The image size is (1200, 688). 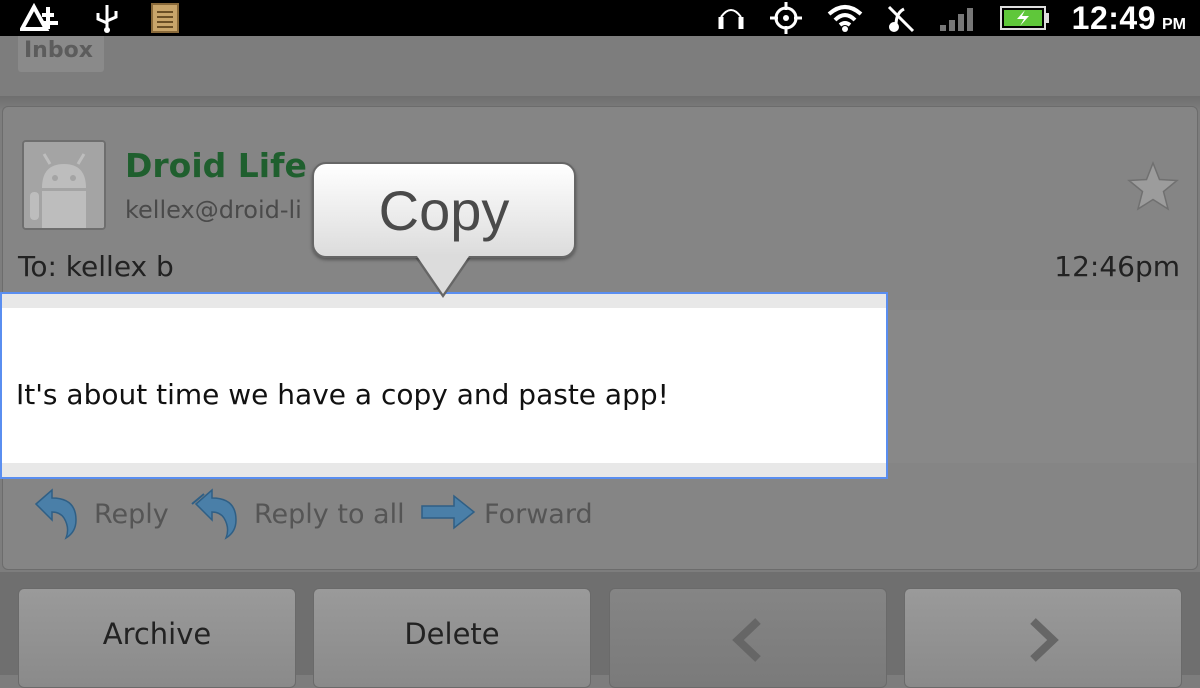 I want to click on reply-label: Reply, so click(x=131, y=514).